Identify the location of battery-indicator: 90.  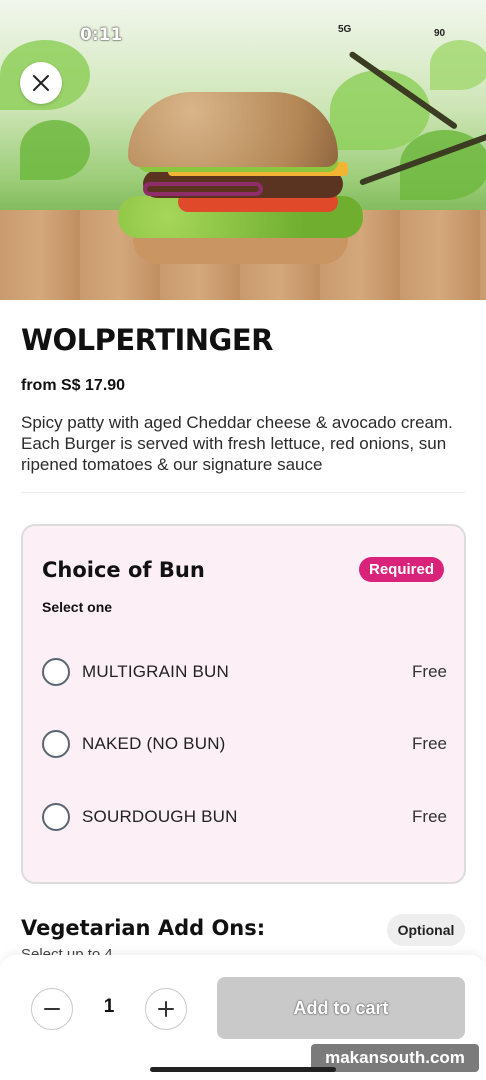
(440, 33).